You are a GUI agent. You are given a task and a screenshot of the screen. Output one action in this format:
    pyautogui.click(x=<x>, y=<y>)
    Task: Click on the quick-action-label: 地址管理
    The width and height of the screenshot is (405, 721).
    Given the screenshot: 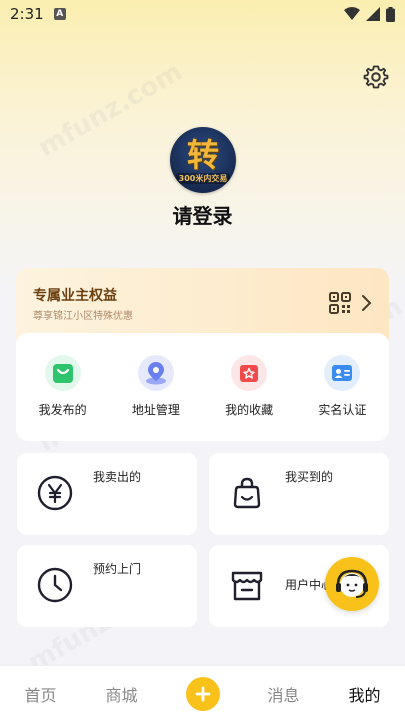 What is the action you would take?
    pyautogui.click(x=155, y=410)
    